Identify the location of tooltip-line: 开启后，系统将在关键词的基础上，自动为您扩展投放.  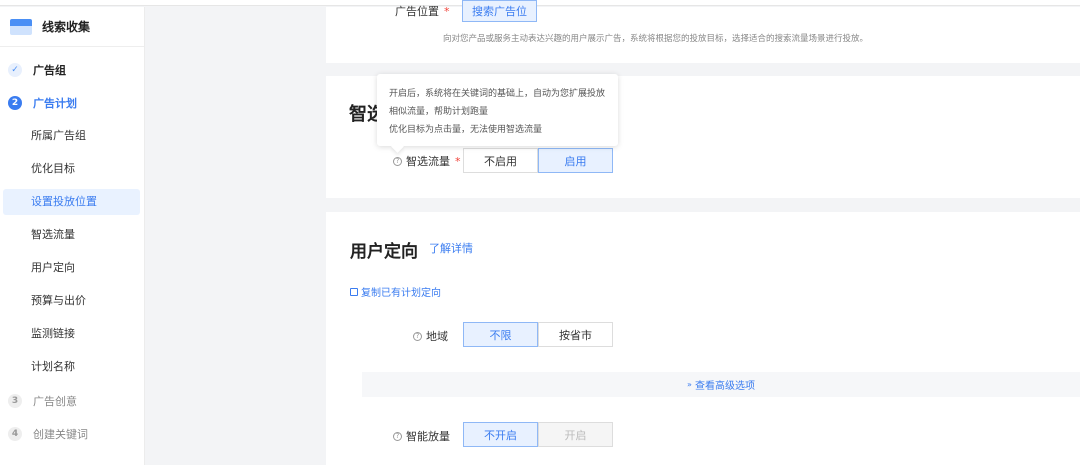
(497, 94).